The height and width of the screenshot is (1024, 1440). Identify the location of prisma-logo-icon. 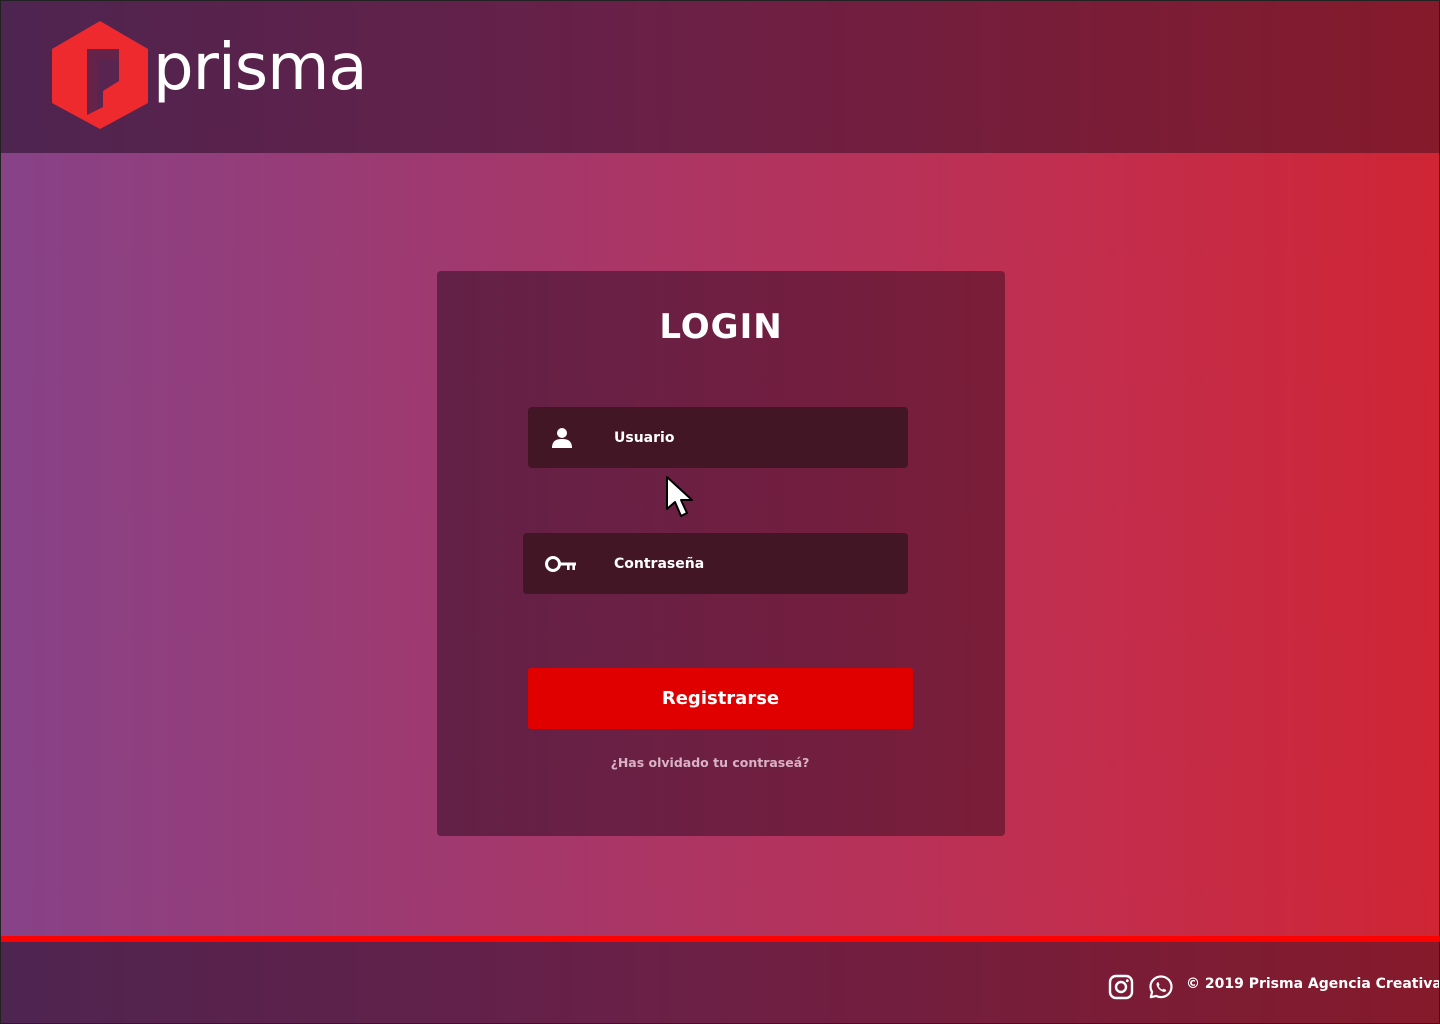
(100, 75).